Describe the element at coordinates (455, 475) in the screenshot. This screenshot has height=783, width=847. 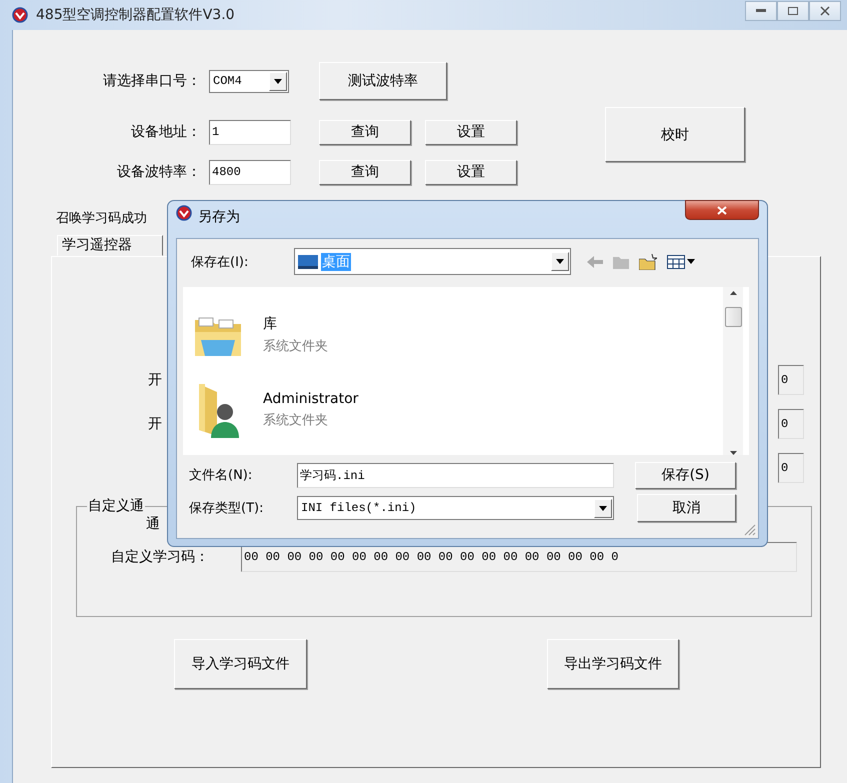
I see `filename-field: 学习码.ini` at that location.